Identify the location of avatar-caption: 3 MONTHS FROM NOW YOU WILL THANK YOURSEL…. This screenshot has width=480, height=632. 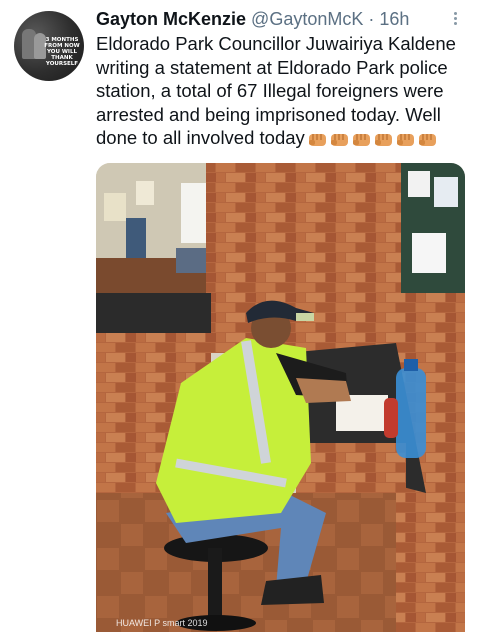
(62, 52).